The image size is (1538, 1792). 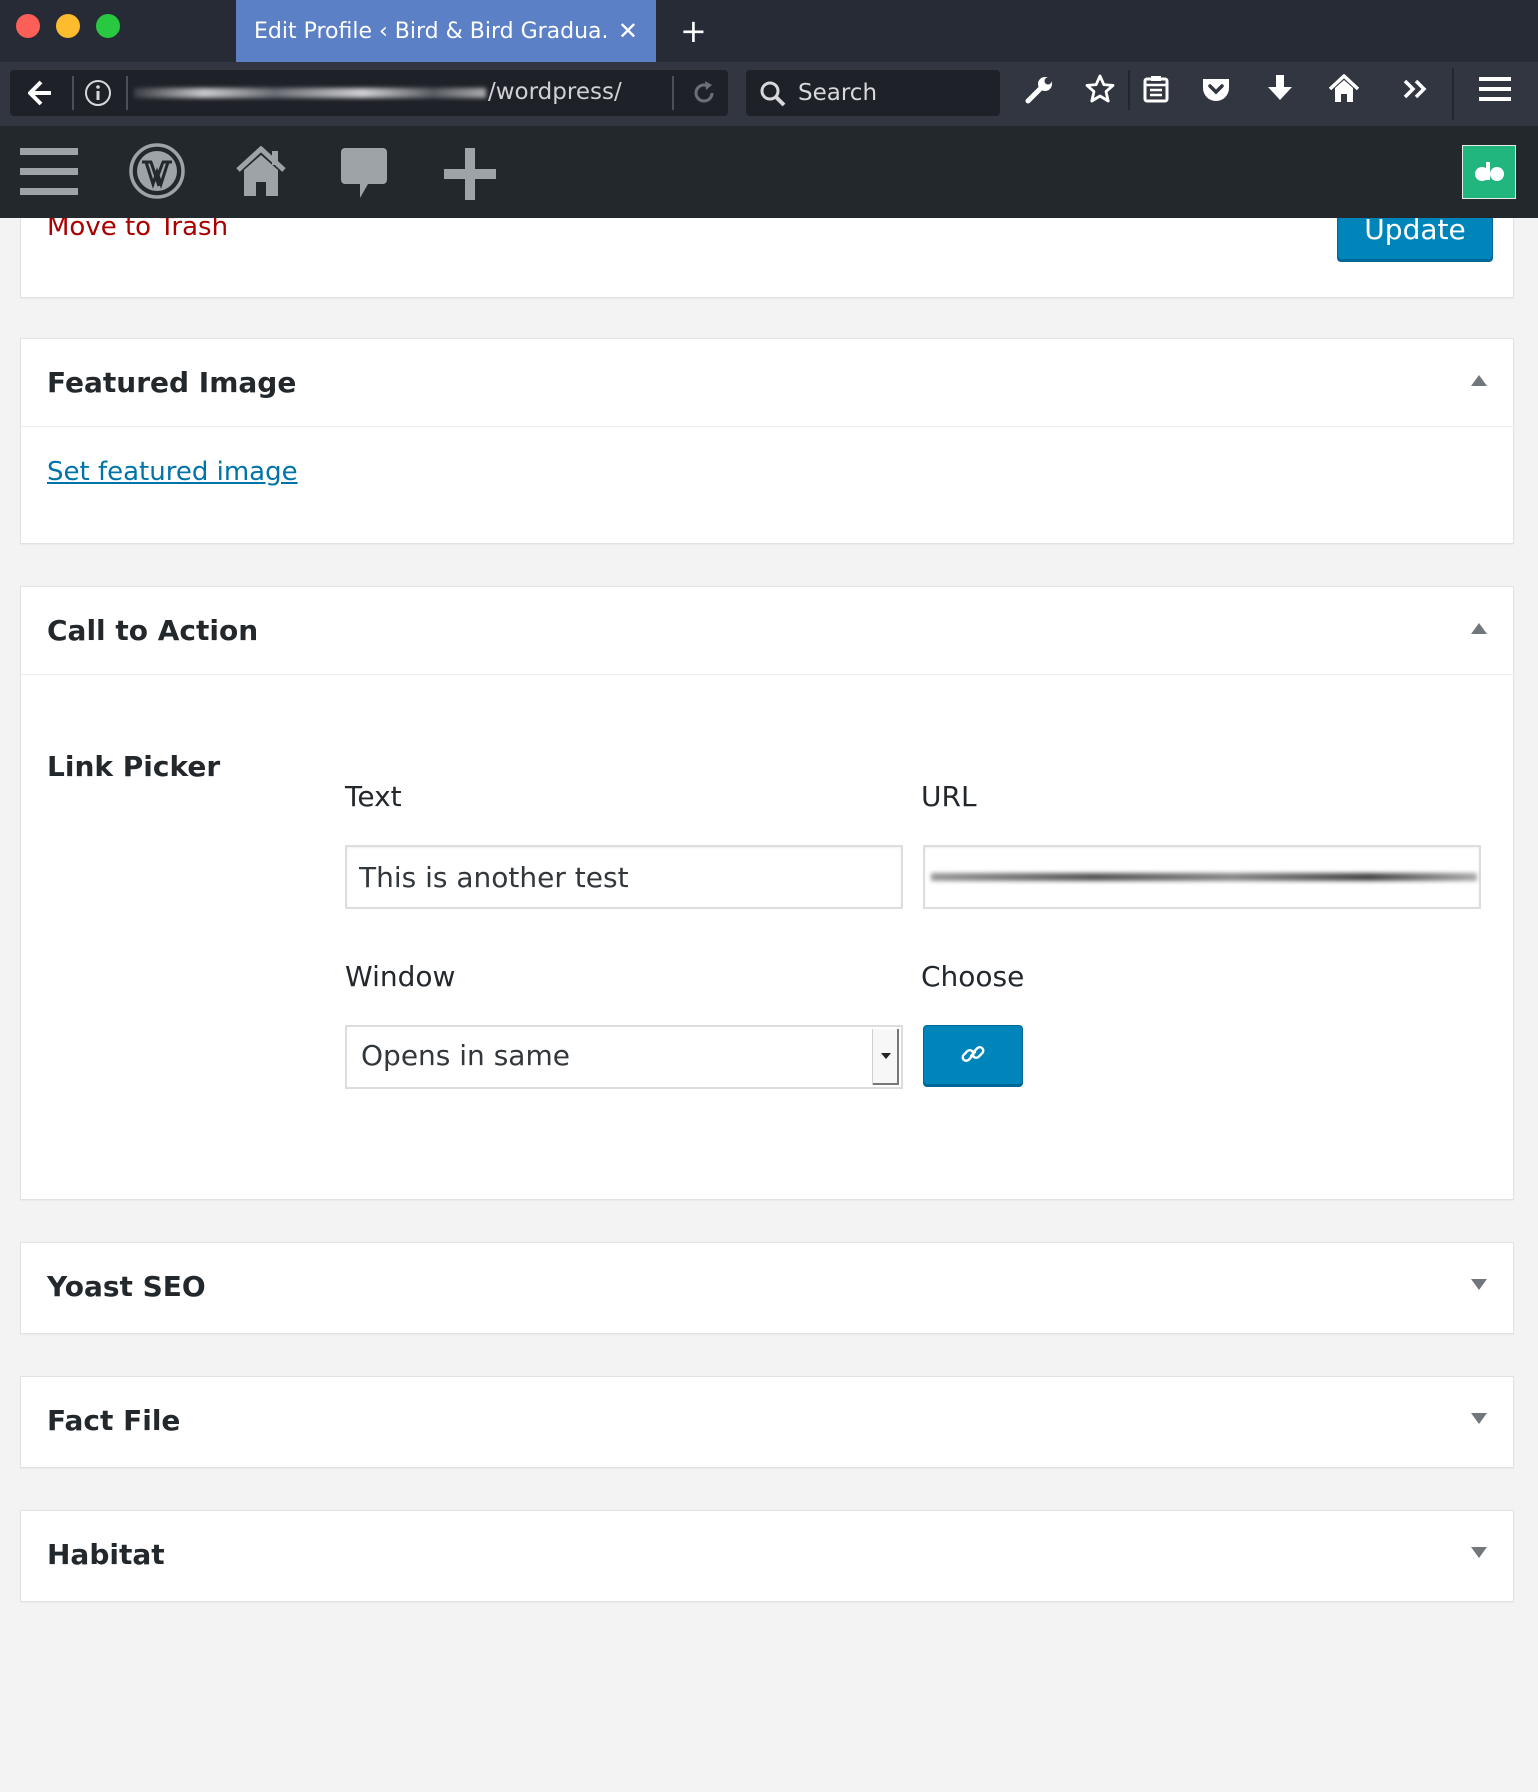 What do you see at coordinates (134, 766) in the screenshot?
I see `link-picker-label: Link Picker` at bounding box center [134, 766].